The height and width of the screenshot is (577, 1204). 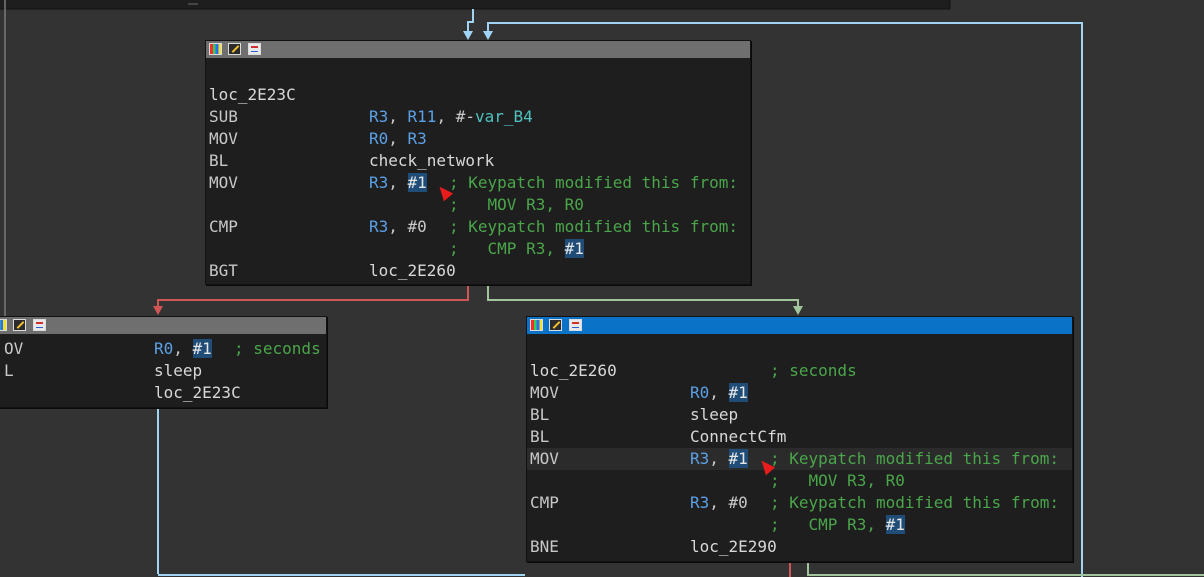 I want to click on call-target: check_network, so click(x=431, y=161).